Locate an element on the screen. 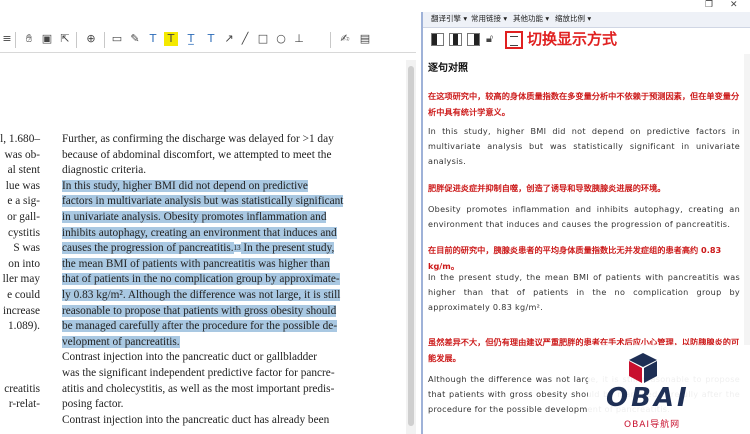  panel-title: 逐句对照 is located at coordinates (448, 68).